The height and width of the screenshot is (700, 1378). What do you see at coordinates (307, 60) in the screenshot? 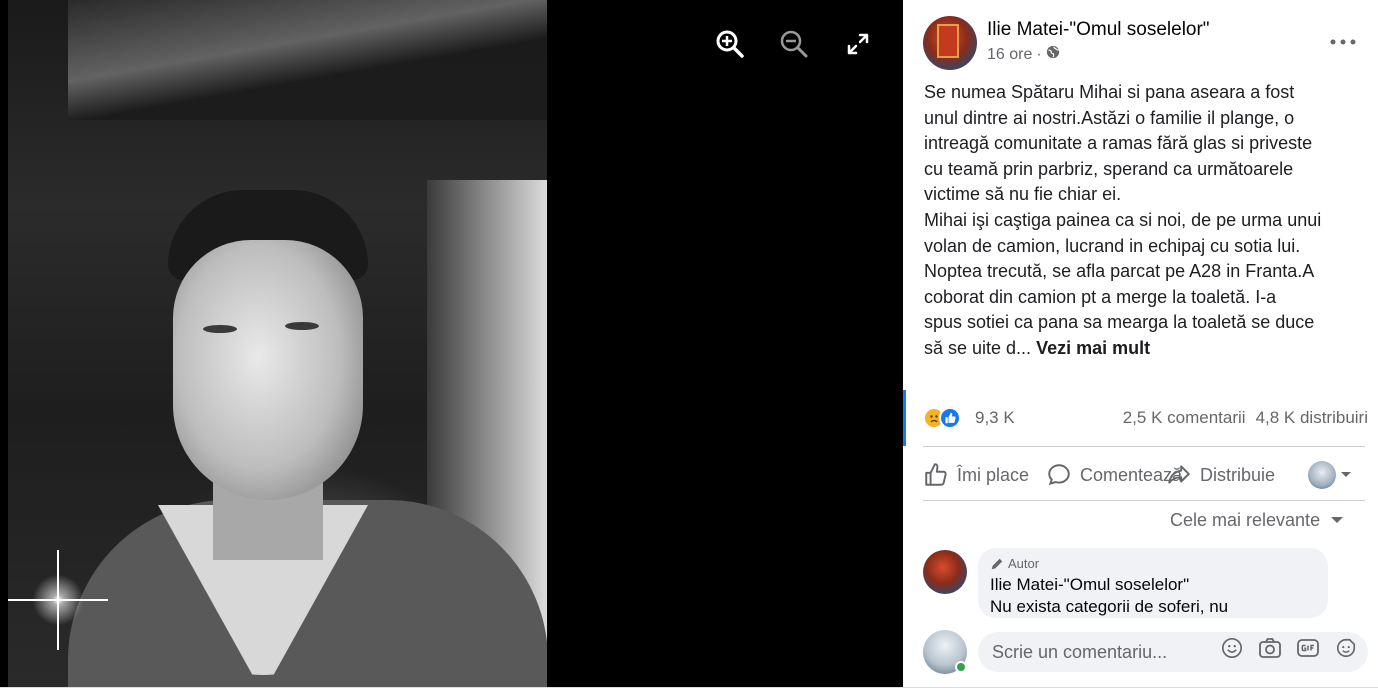
I see `photo-background` at bounding box center [307, 60].